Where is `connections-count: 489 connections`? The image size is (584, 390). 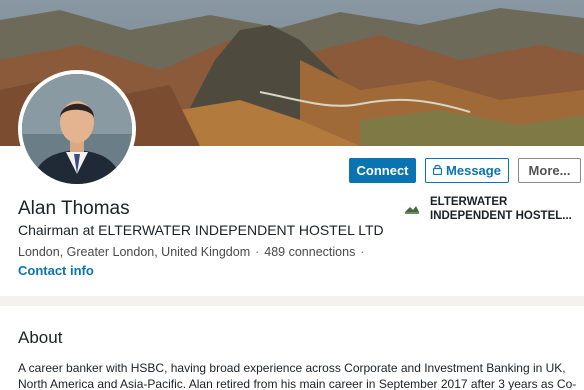
connections-count: 489 connections is located at coordinates (309, 252).